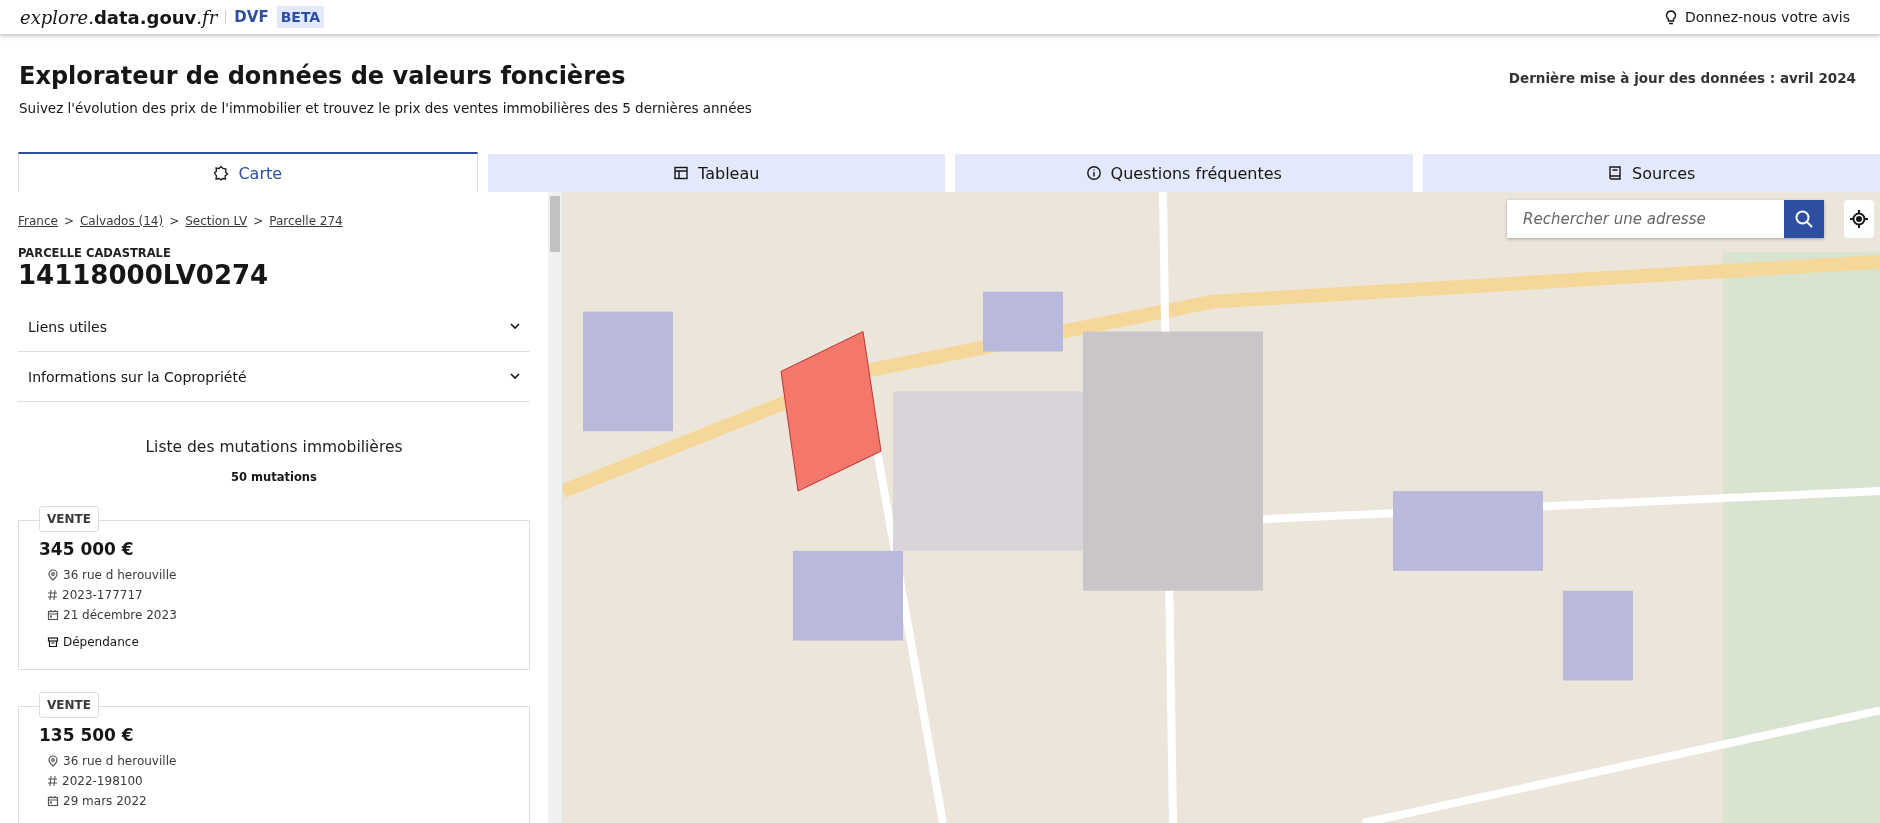  I want to click on book-icon, so click(1615, 173).